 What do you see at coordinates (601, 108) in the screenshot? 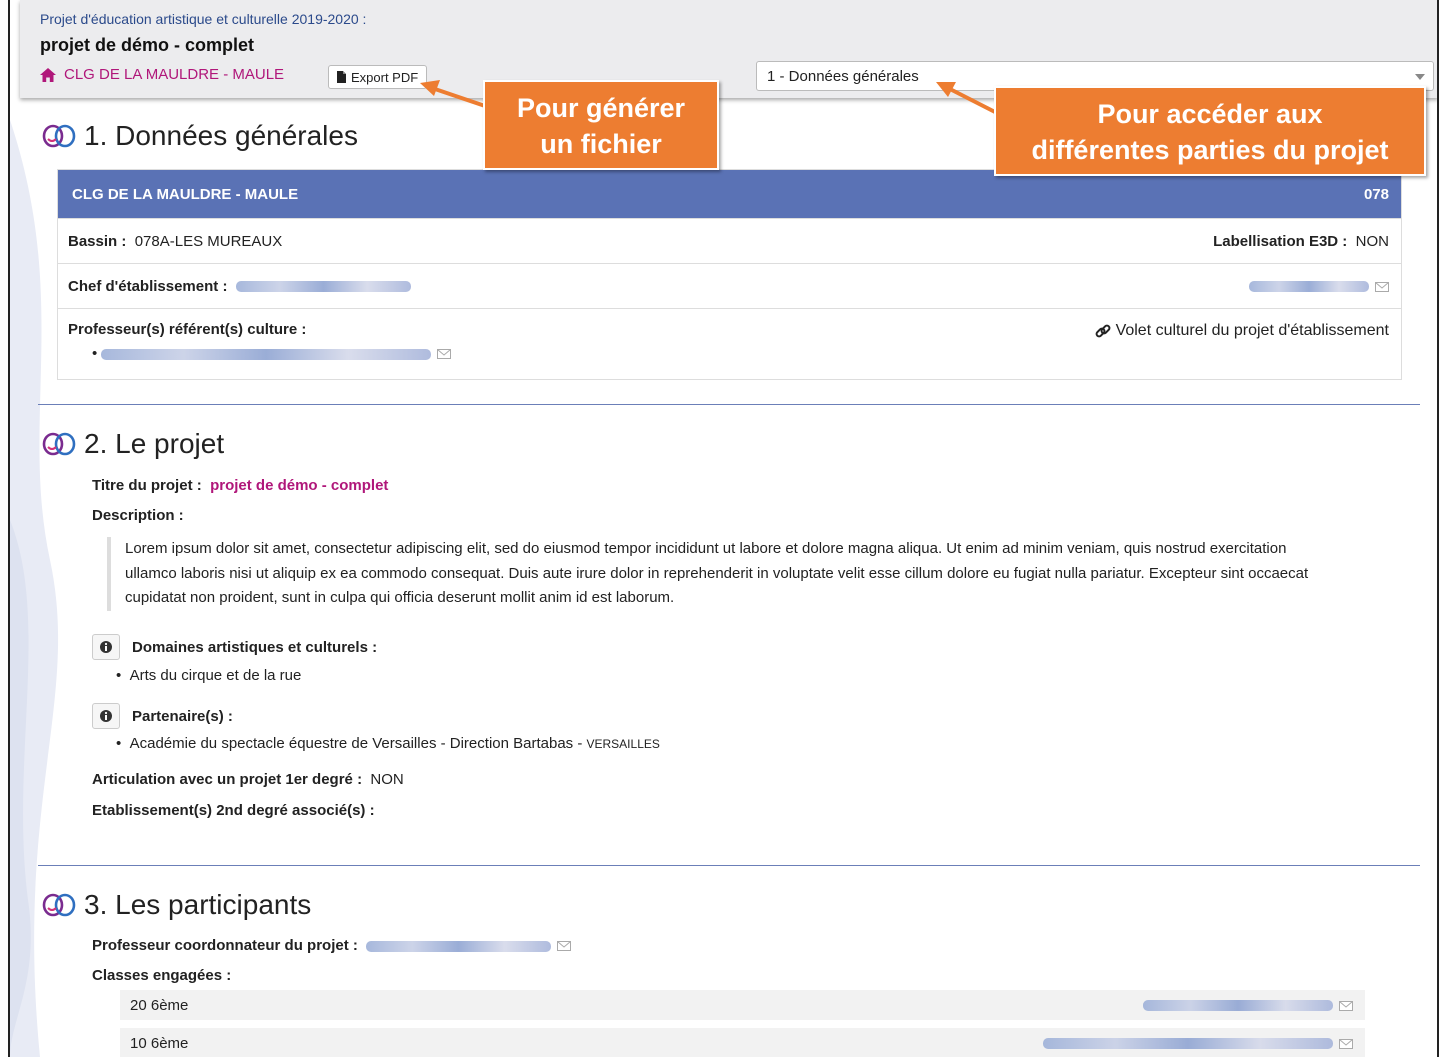
I see `callout-export-line1: Pour générer` at bounding box center [601, 108].